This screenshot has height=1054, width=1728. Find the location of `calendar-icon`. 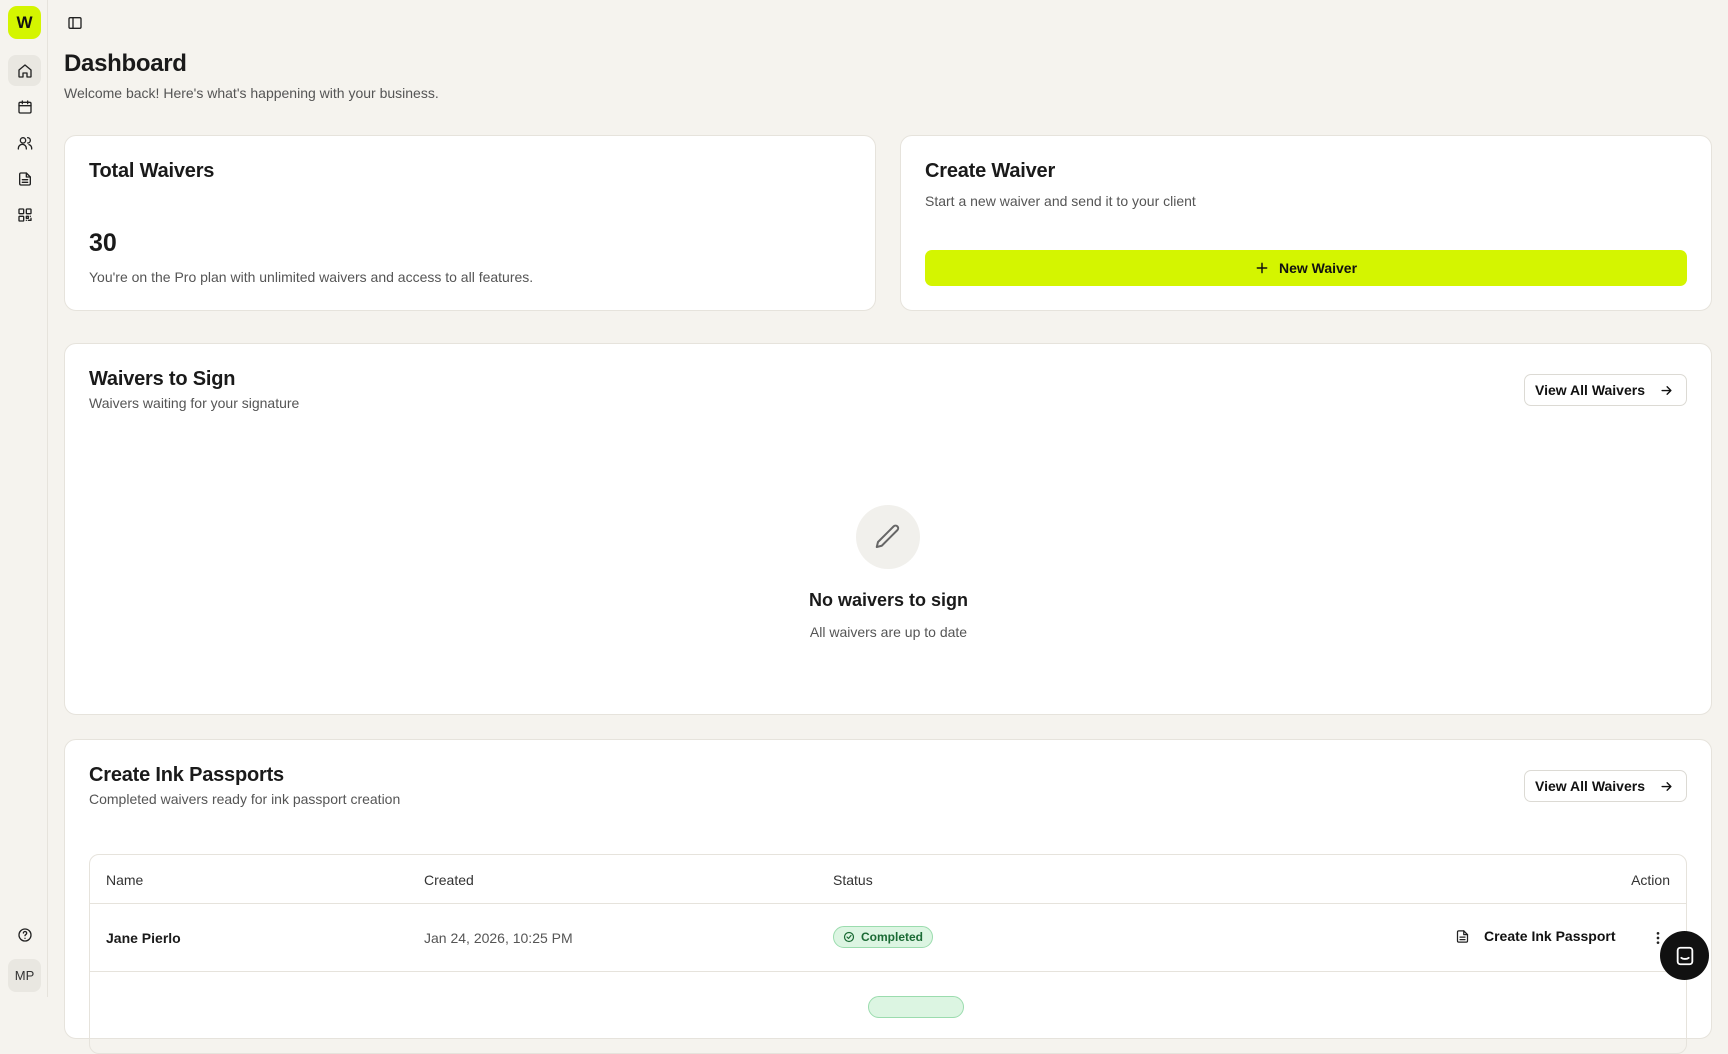

calendar-icon is located at coordinates (24, 106).